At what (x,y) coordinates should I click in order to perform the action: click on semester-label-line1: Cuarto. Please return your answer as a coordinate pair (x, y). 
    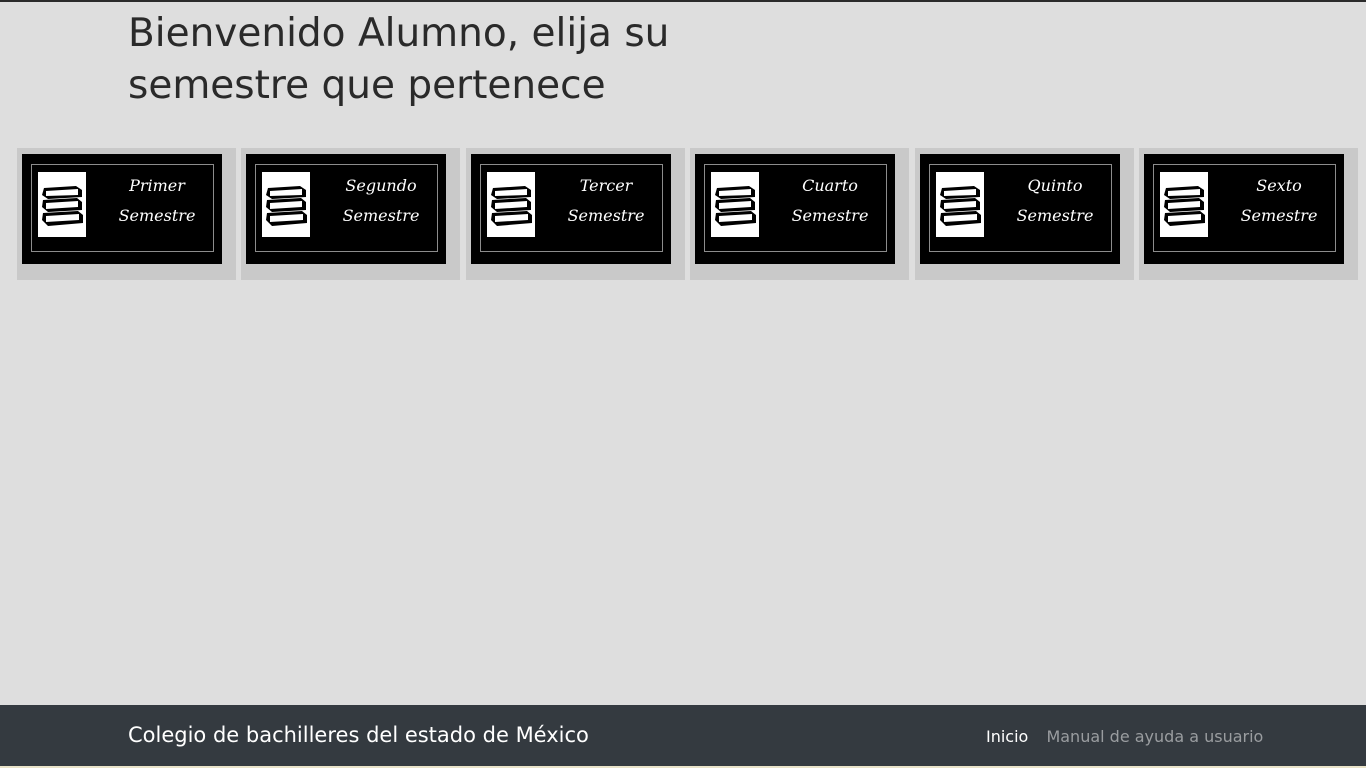
    Looking at the image, I should click on (830, 185).